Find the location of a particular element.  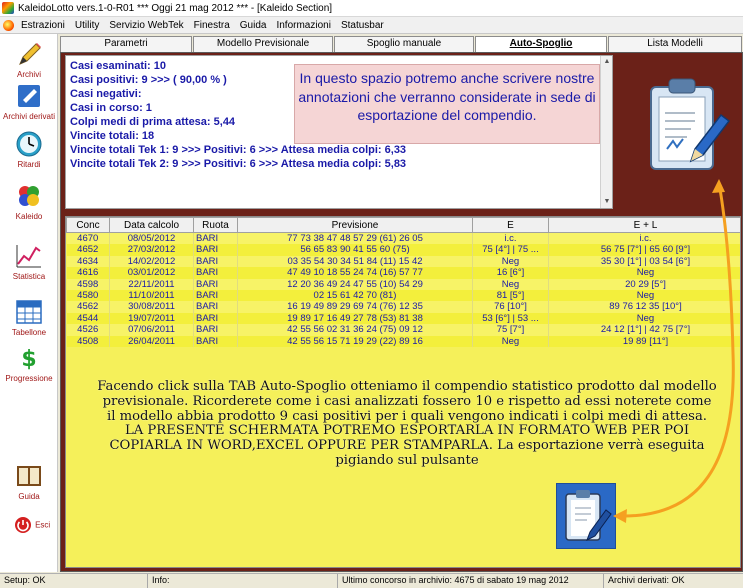

sidebar-item-statistica: Statistica is located at coordinates (29, 261).